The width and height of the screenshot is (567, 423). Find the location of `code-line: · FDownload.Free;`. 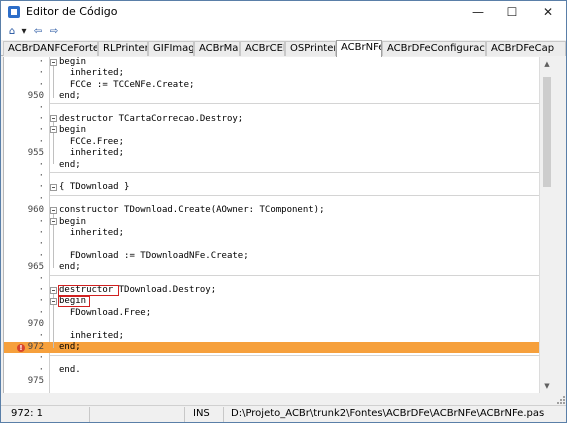

code-line: · FDownload.Free; is located at coordinates (271, 313).